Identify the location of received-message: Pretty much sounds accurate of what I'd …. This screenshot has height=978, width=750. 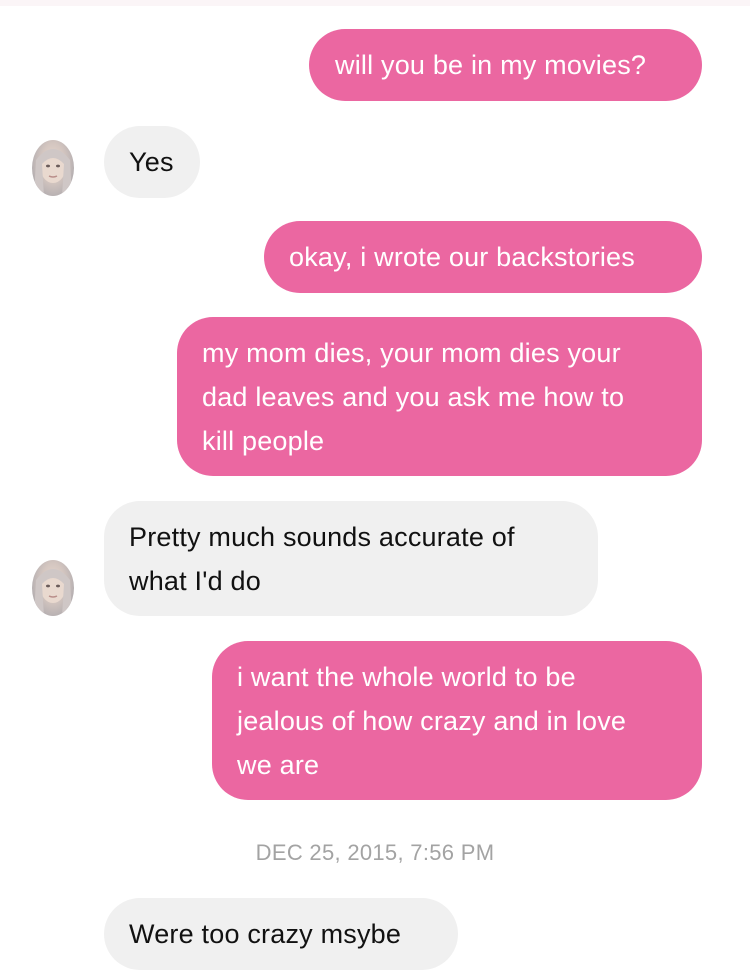
(351, 558).